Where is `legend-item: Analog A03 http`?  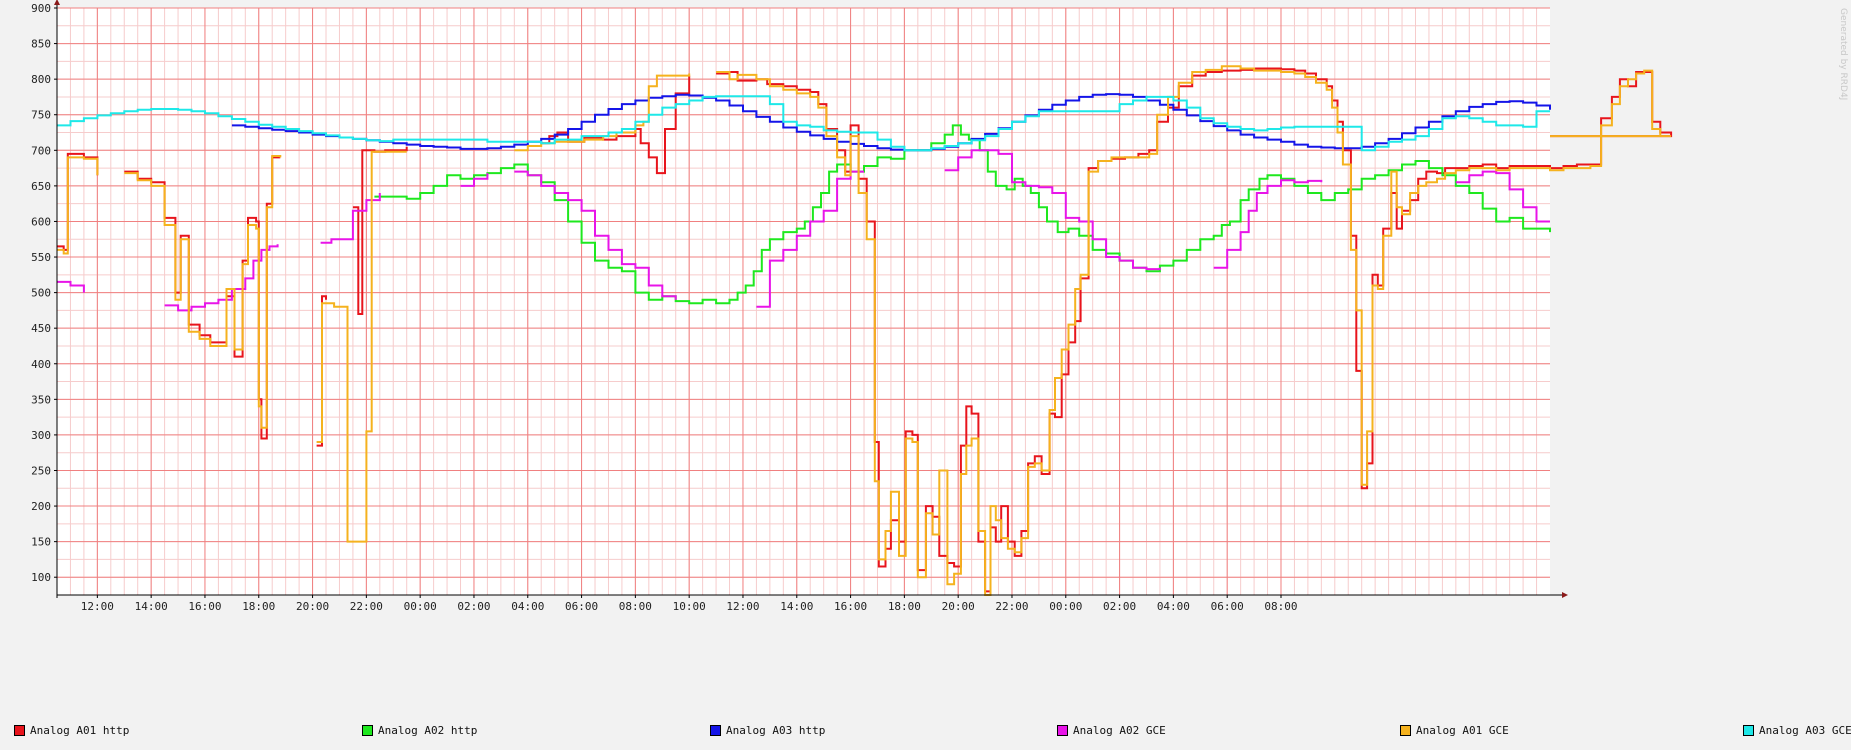
legend-item: Analog A03 http is located at coordinates (767, 730).